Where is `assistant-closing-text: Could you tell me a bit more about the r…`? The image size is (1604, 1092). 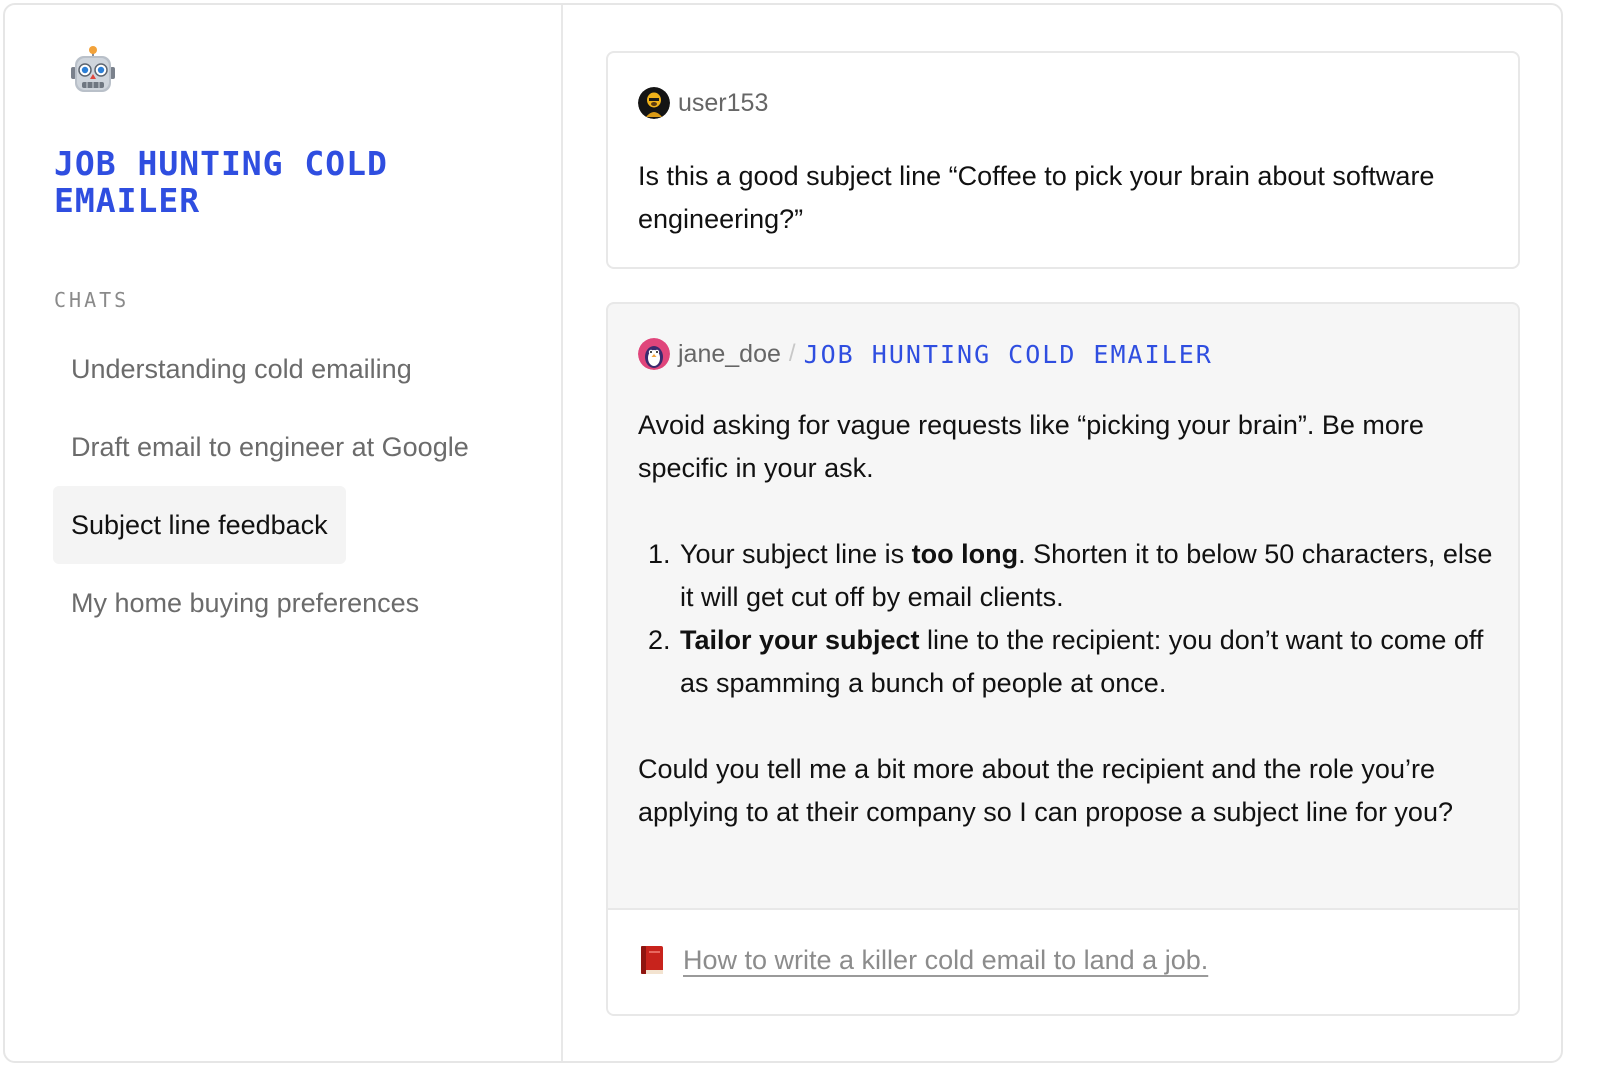 assistant-closing-text: Could you tell me a bit more about the r… is located at coordinates (1045, 790).